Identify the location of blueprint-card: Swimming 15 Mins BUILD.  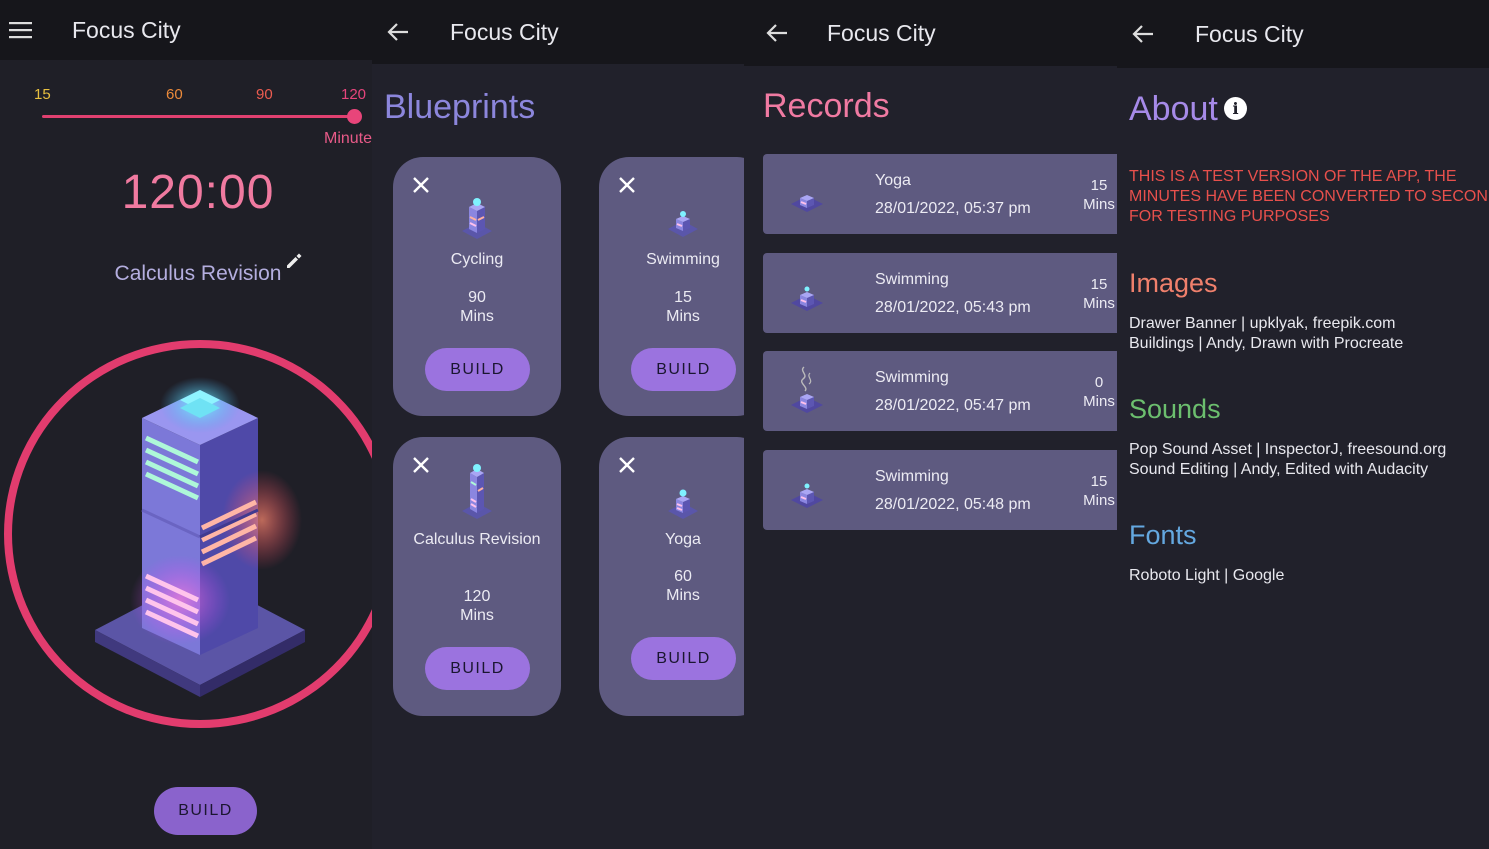
(671, 286).